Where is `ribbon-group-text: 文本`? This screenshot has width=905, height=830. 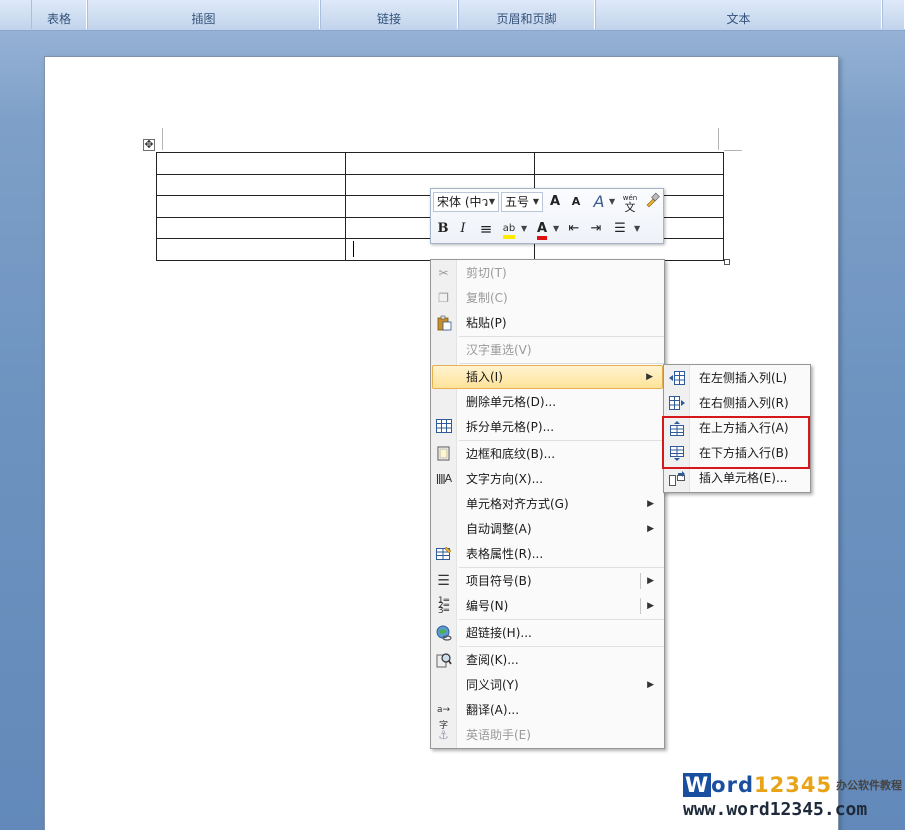
ribbon-group-text: 文本 is located at coordinates (738, 14).